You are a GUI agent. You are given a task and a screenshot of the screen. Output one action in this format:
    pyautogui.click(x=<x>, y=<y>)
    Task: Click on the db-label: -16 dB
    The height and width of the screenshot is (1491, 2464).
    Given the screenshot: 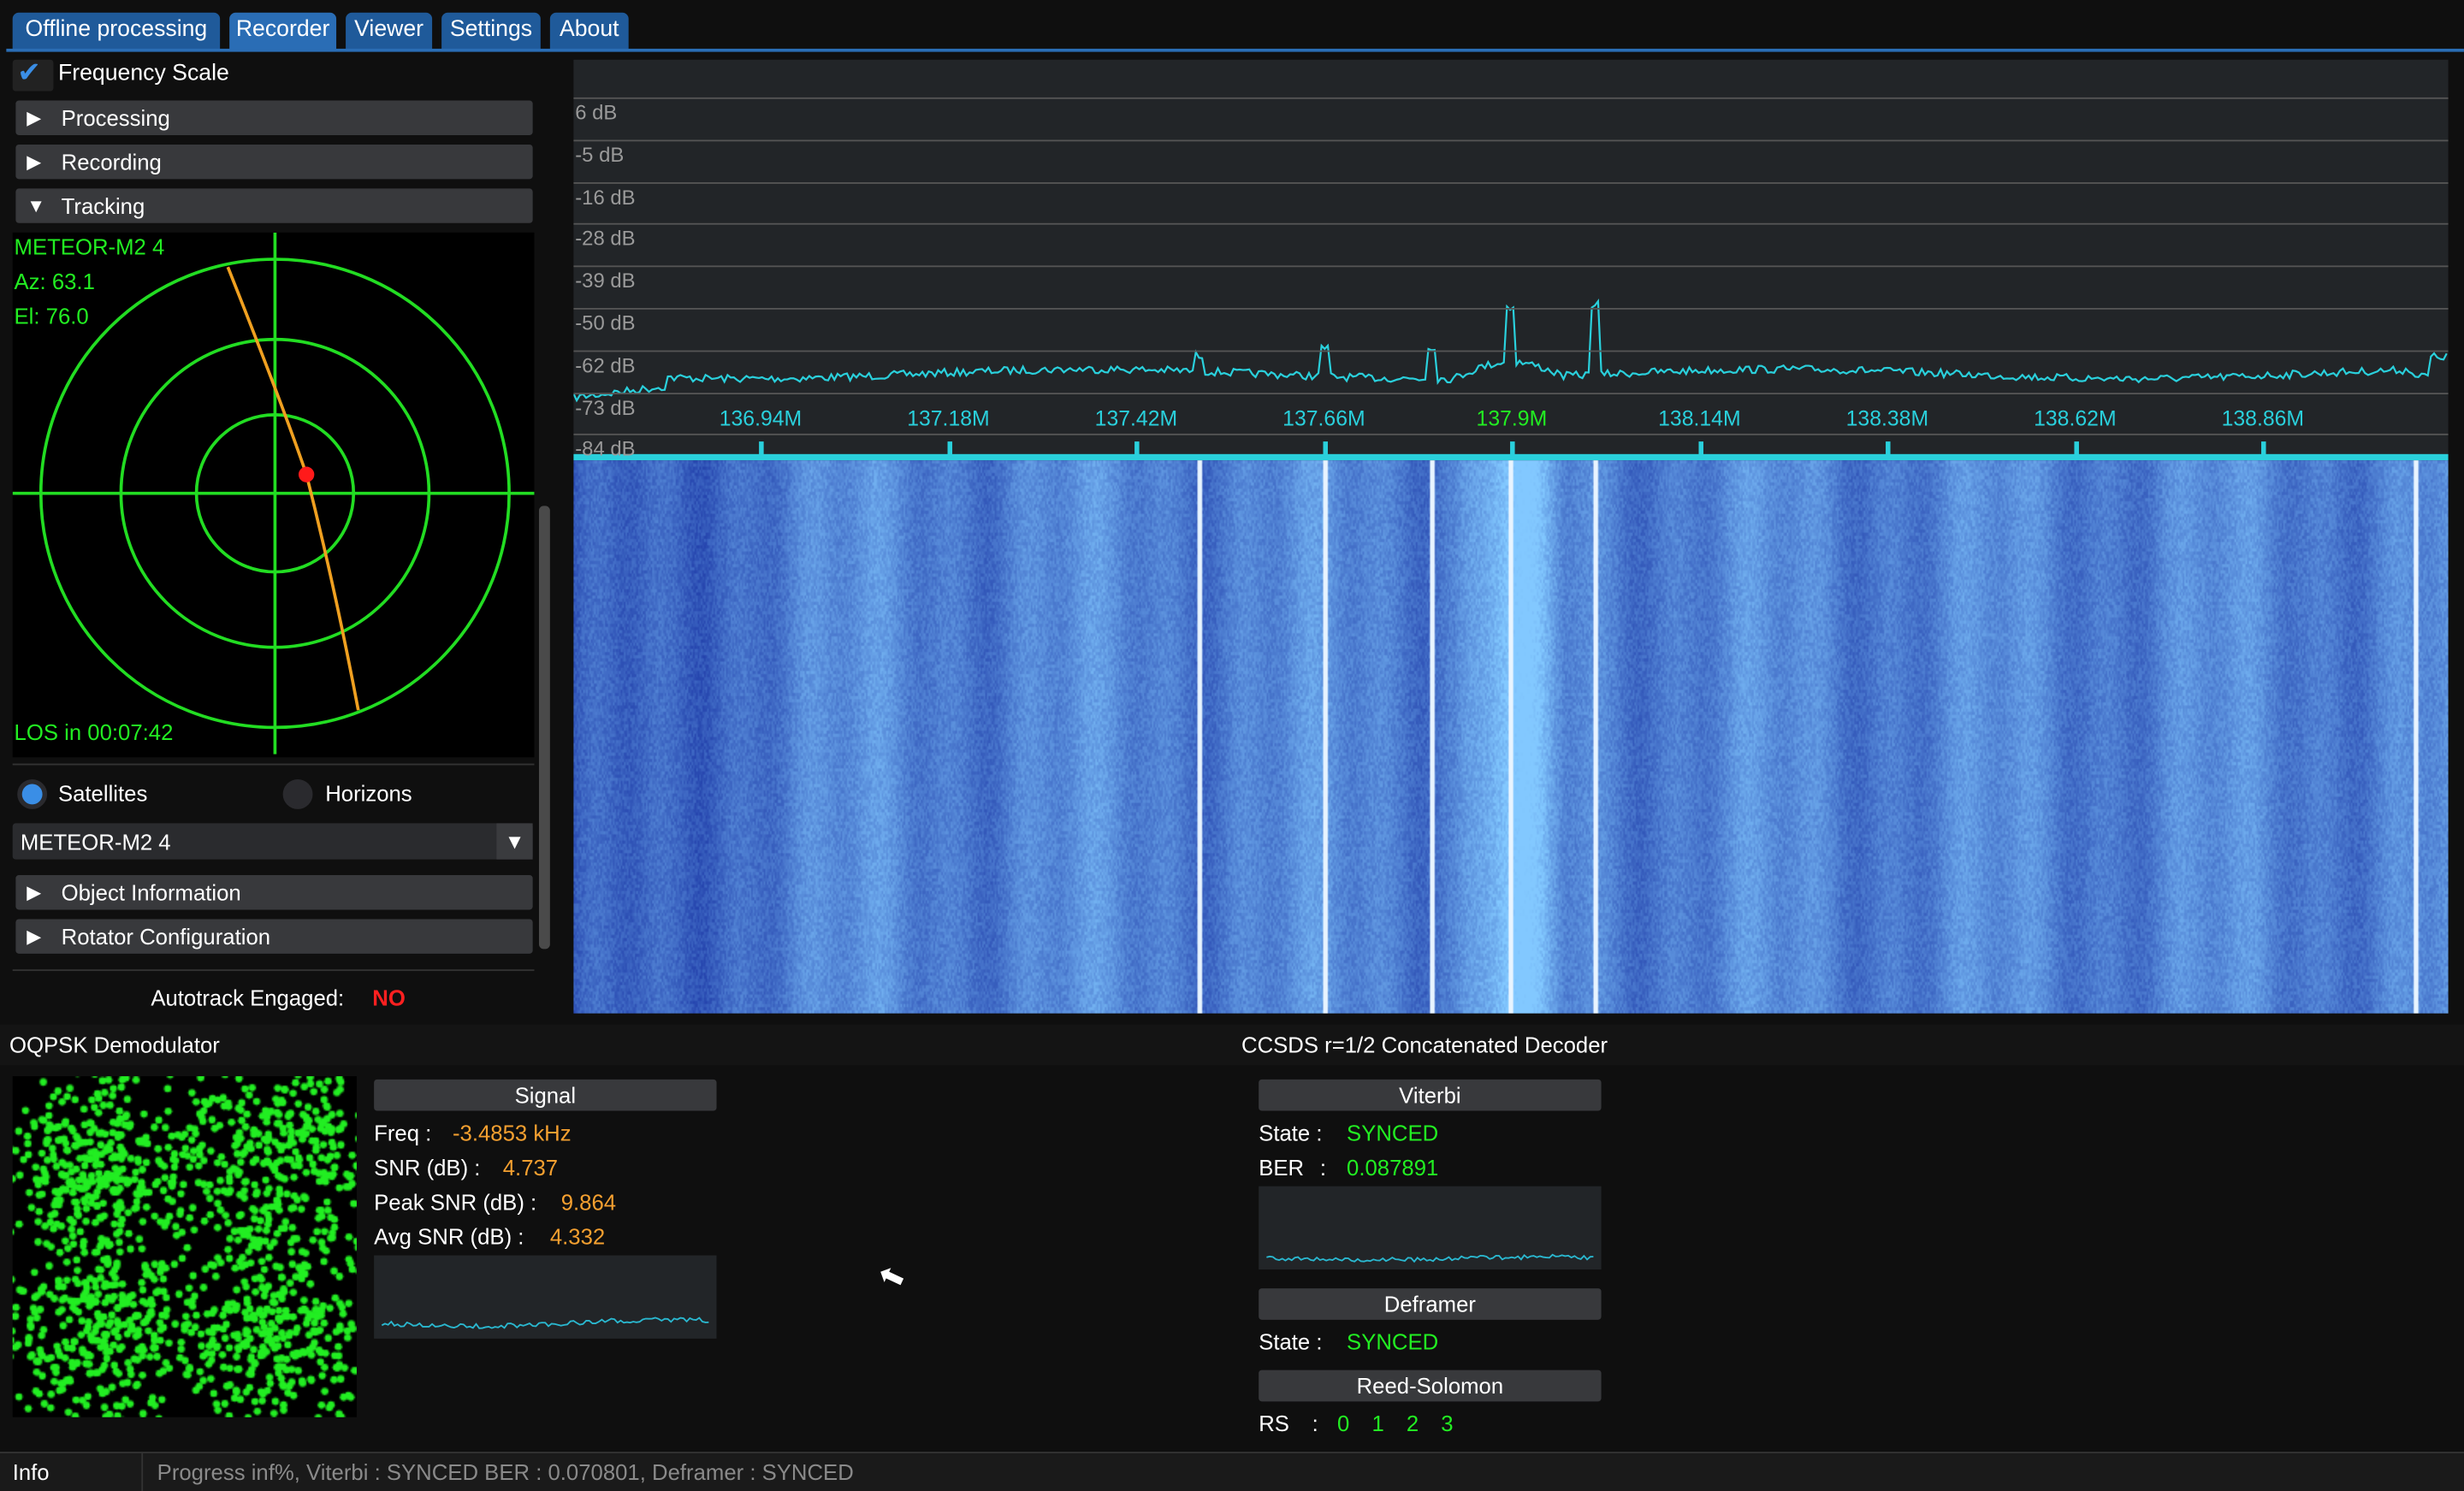 What is the action you would take?
    pyautogui.click(x=605, y=196)
    